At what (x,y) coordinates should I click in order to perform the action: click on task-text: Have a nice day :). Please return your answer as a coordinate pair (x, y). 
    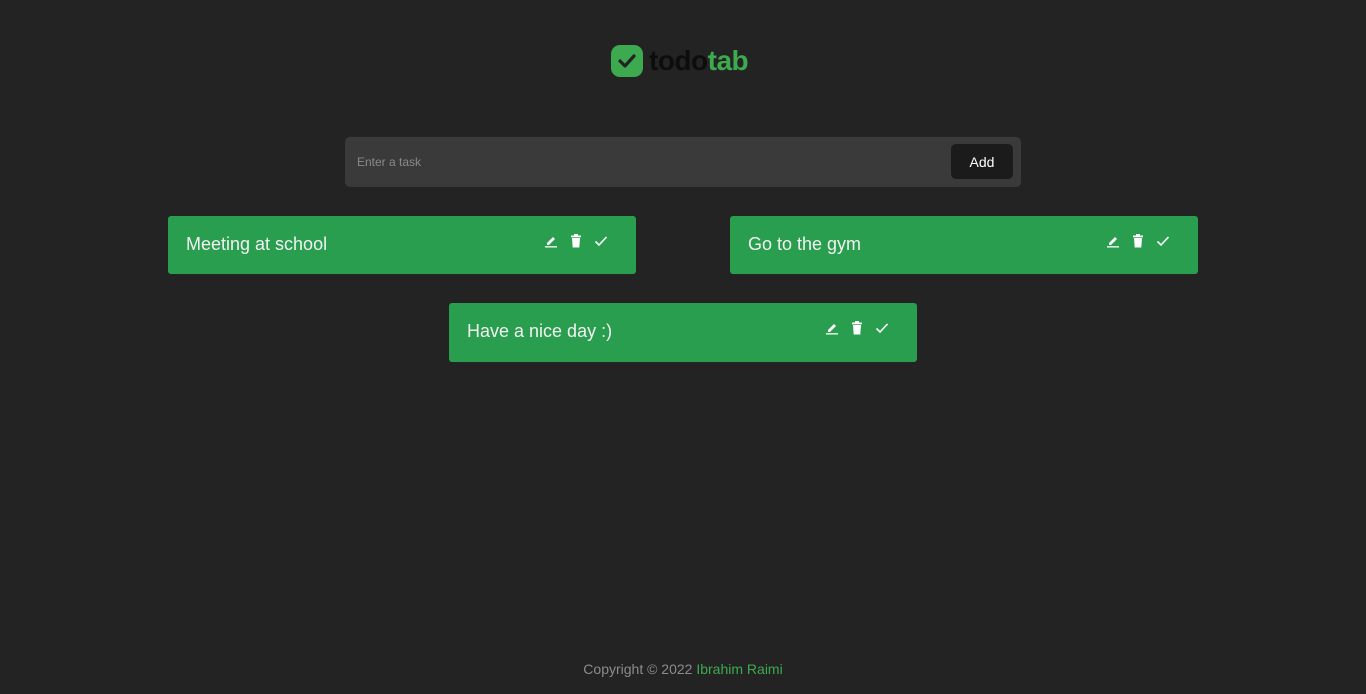
    Looking at the image, I should click on (540, 331).